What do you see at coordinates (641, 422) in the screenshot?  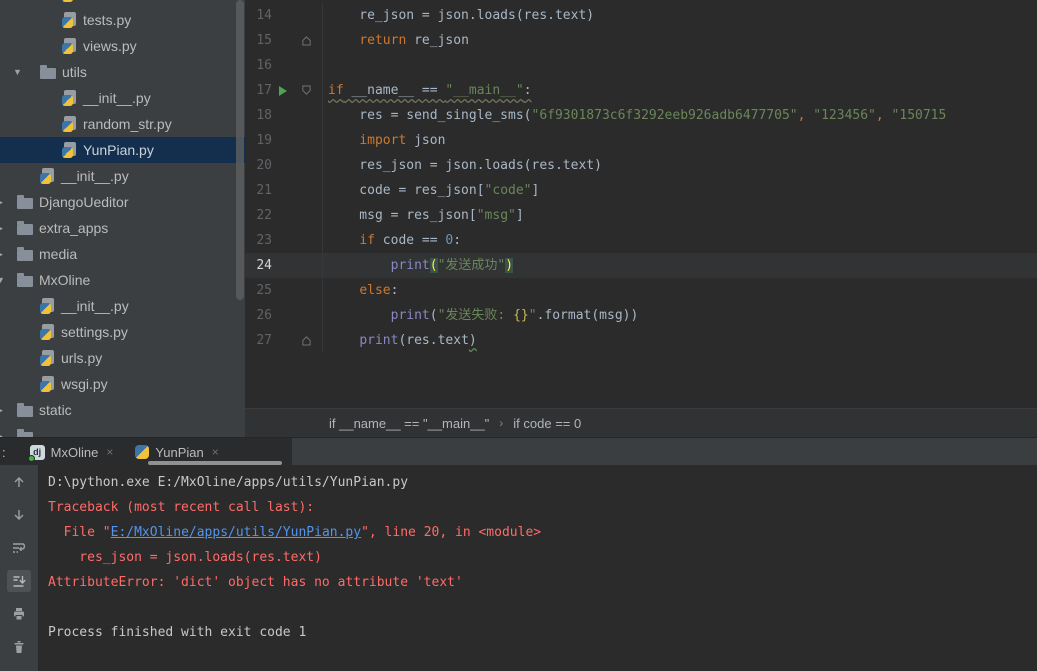 I see `breadcrumb: if __name__ == "__main__" › if code == 0` at bounding box center [641, 422].